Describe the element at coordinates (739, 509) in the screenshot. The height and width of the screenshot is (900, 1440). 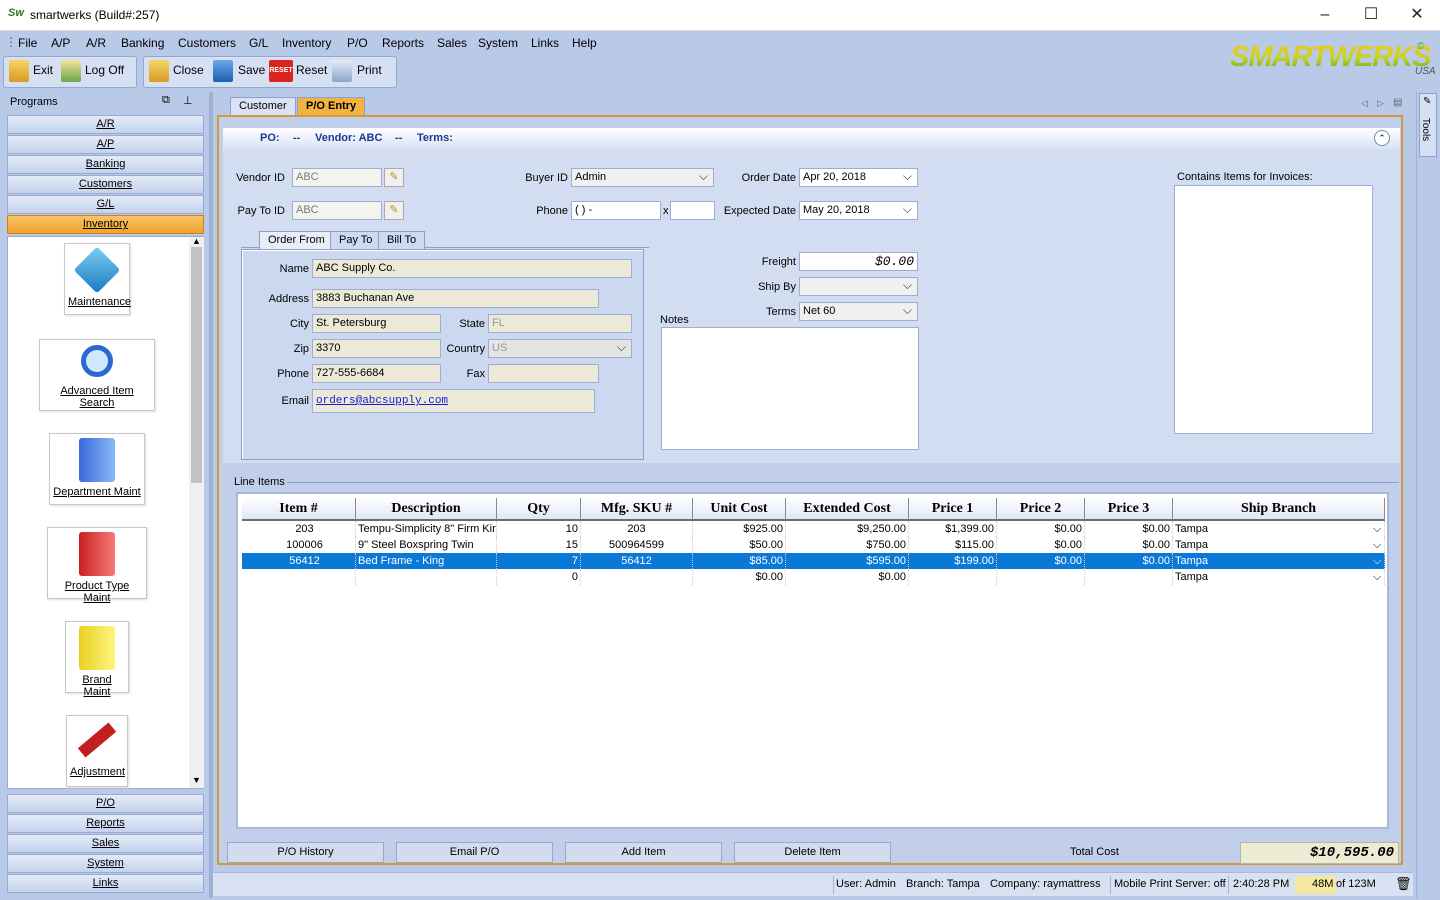
I see `col-unit-cost: Unit Cost` at that location.